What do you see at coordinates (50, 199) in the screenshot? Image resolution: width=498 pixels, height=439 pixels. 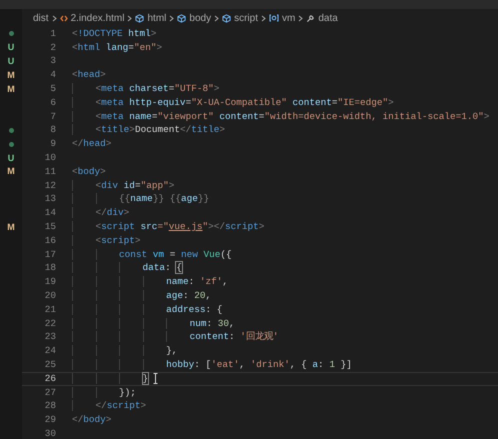 I see `line-number: 13` at bounding box center [50, 199].